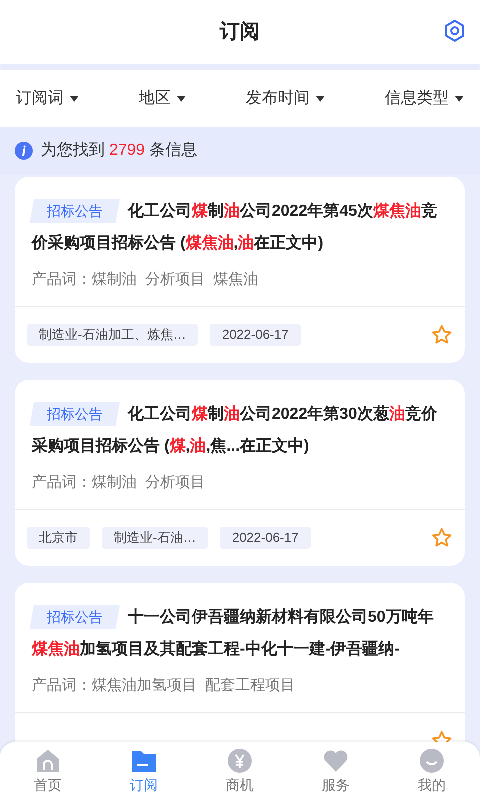 The image size is (480, 800). I want to click on tab-item: 商机, so click(240, 771).